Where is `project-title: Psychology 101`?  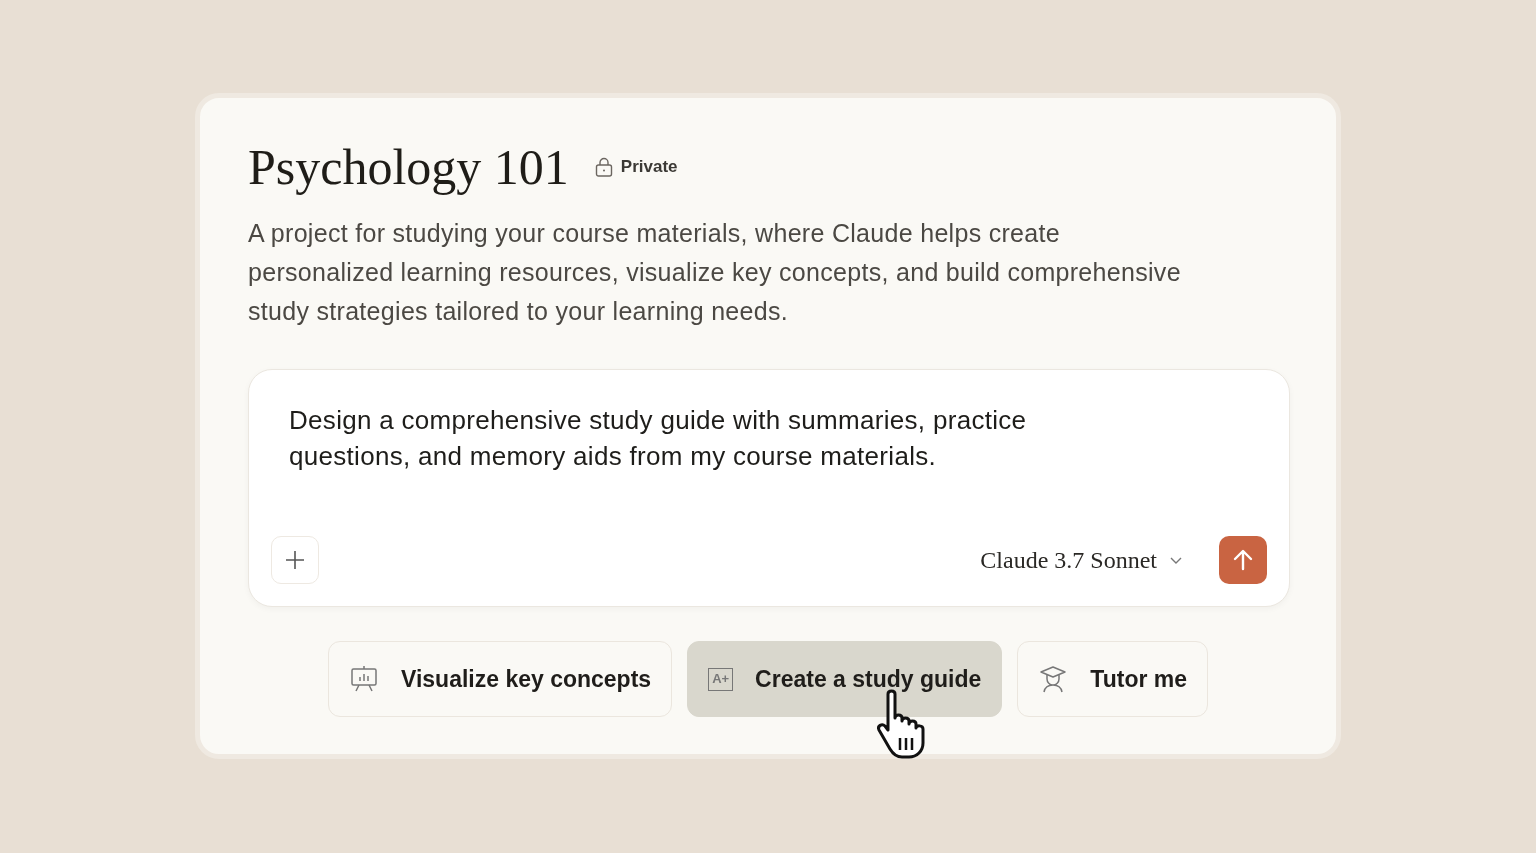
project-title: Psychology 101 is located at coordinates (408, 167).